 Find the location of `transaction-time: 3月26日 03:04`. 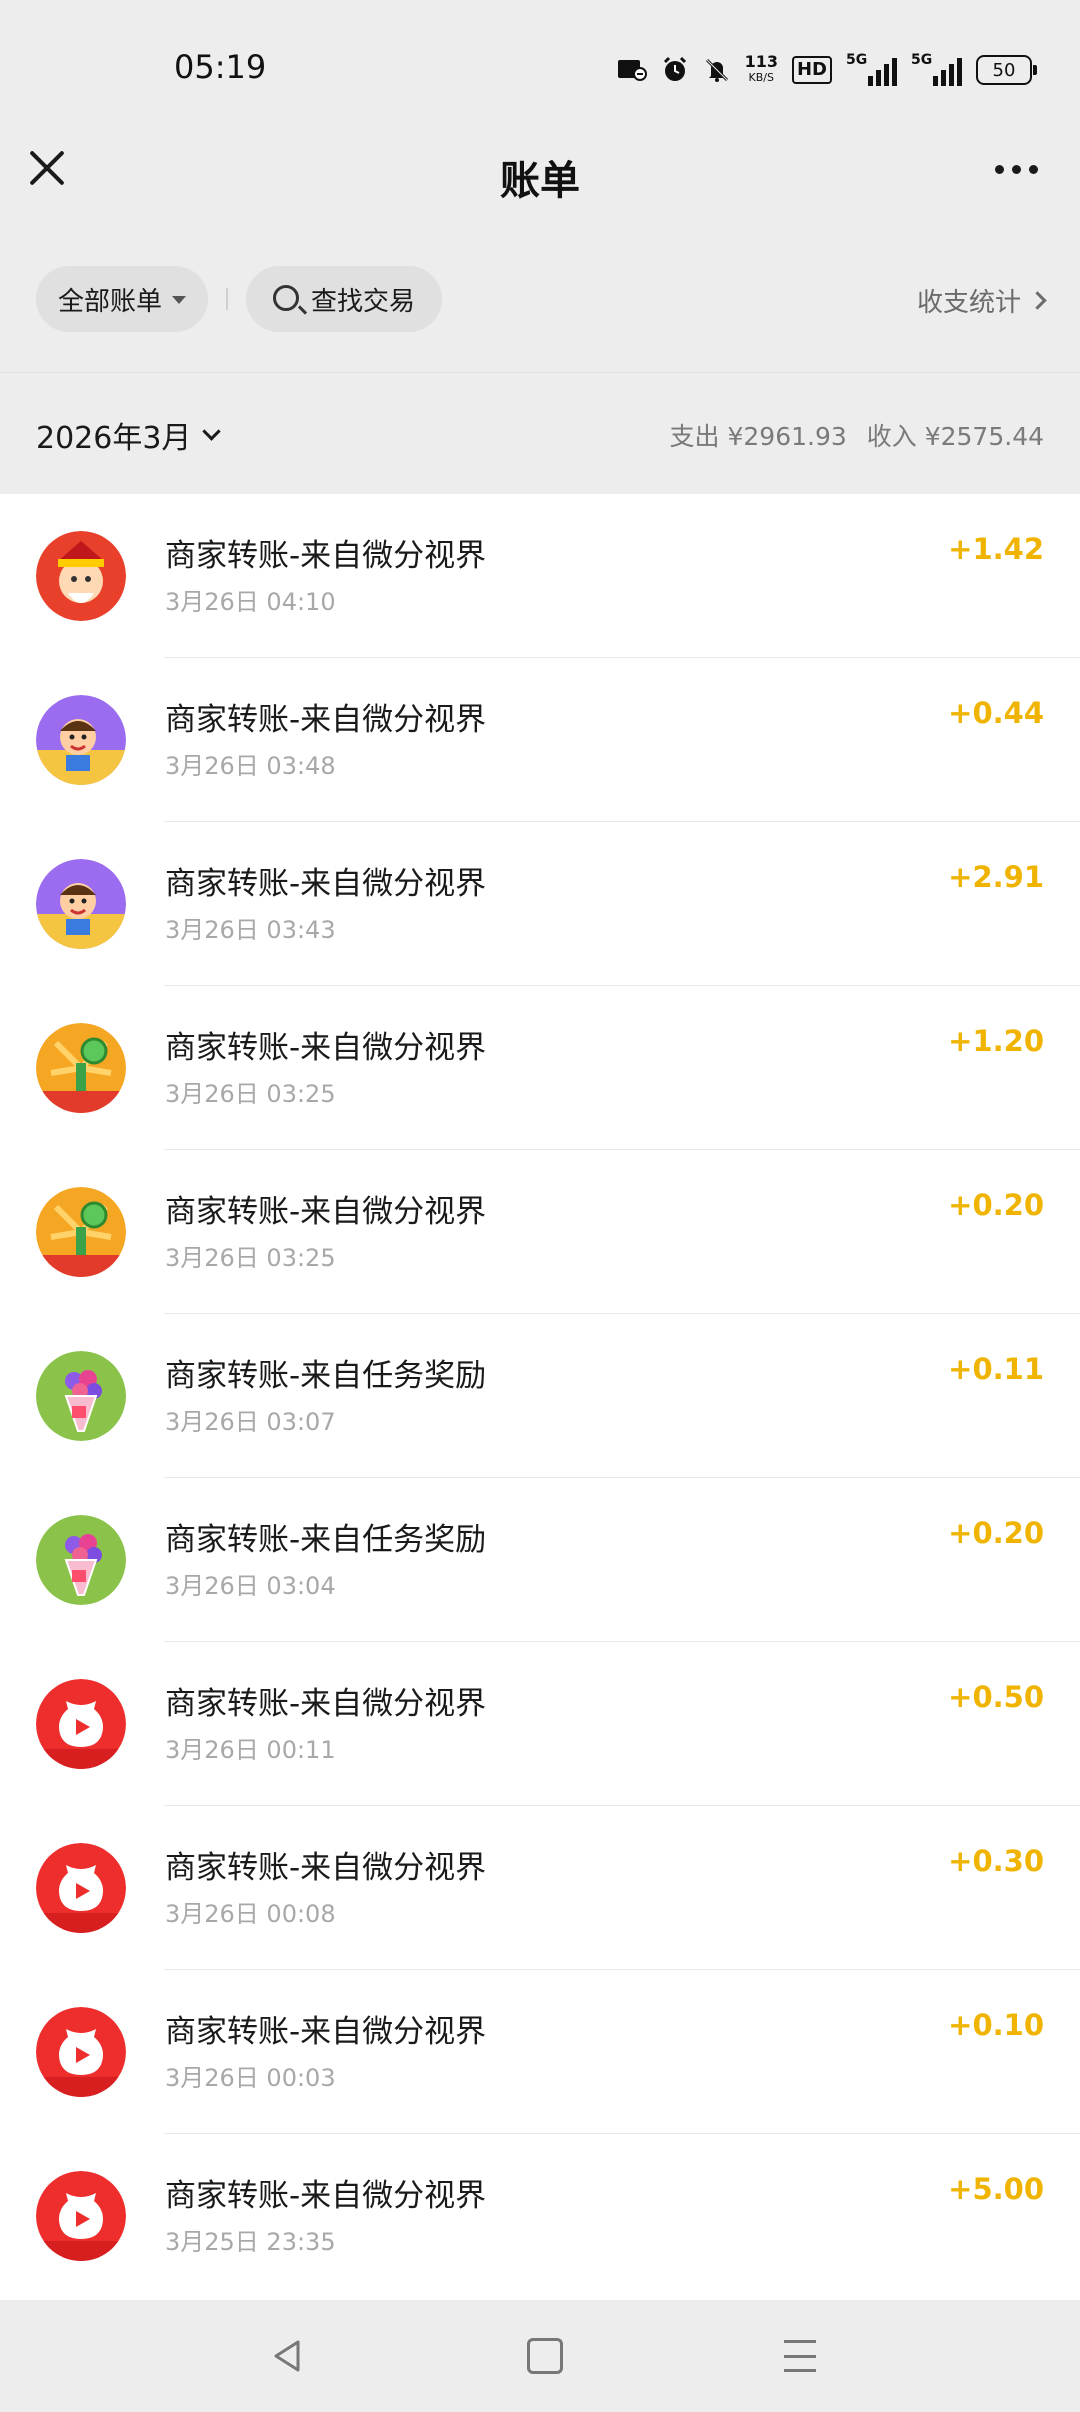

transaction-time: 3月26日 03:04 is located at coordinates (250, 1586).